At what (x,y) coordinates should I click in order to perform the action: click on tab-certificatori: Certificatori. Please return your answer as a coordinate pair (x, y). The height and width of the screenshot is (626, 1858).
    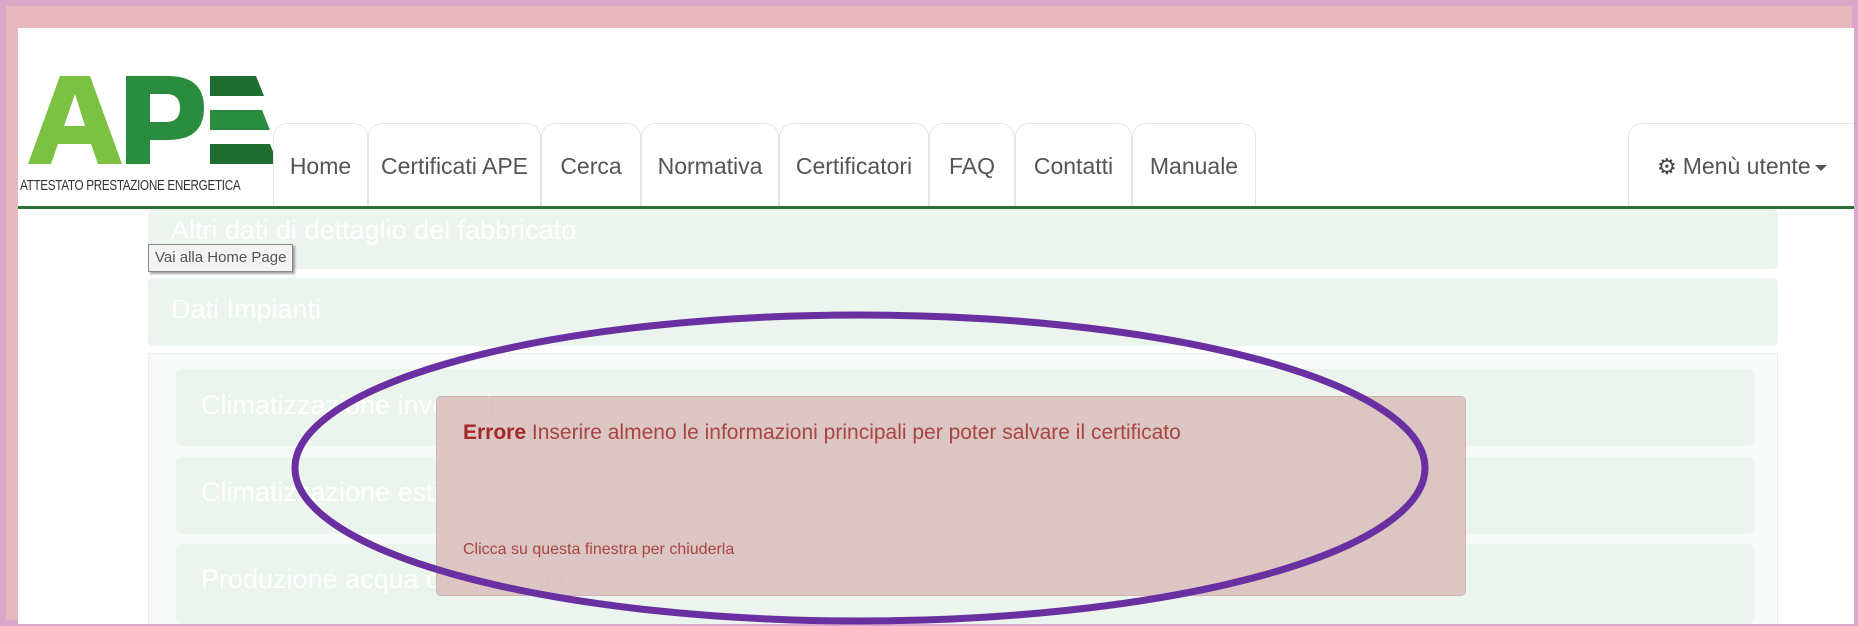
    Looking at the image, I should click on (854, 164).